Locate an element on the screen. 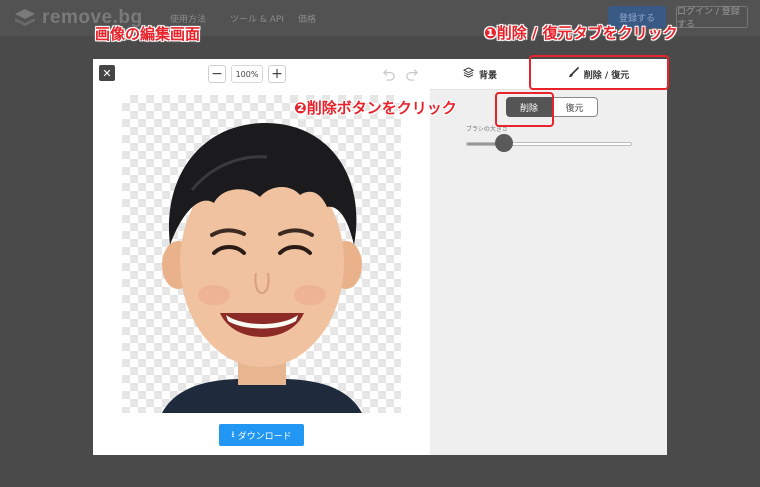 This screenshot has height=487, width=760. zoom-out-button: − is located at coordinates (217, 74).